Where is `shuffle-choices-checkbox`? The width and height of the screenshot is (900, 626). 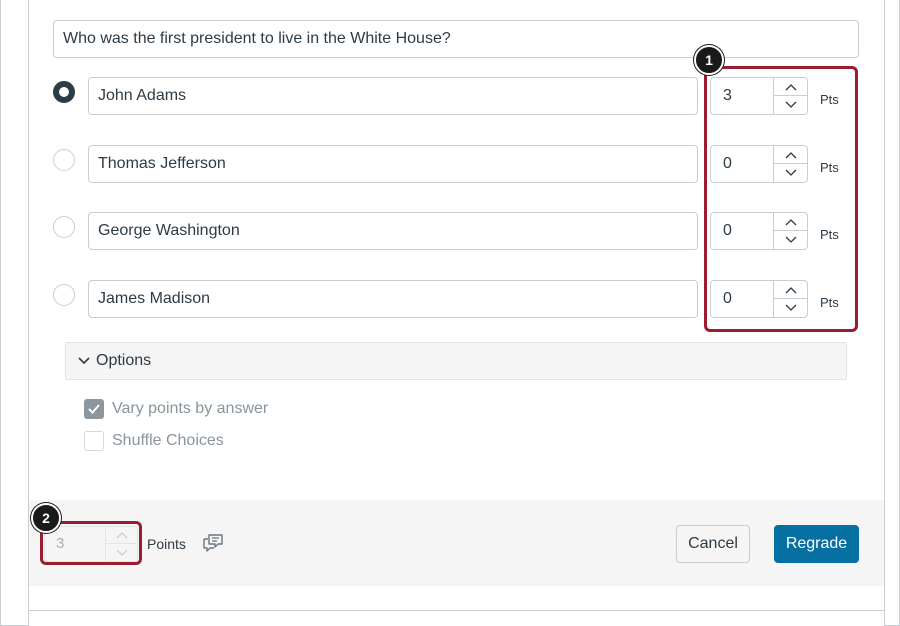
shuffle-choices-checkbox is located at coordinates (94, 441).